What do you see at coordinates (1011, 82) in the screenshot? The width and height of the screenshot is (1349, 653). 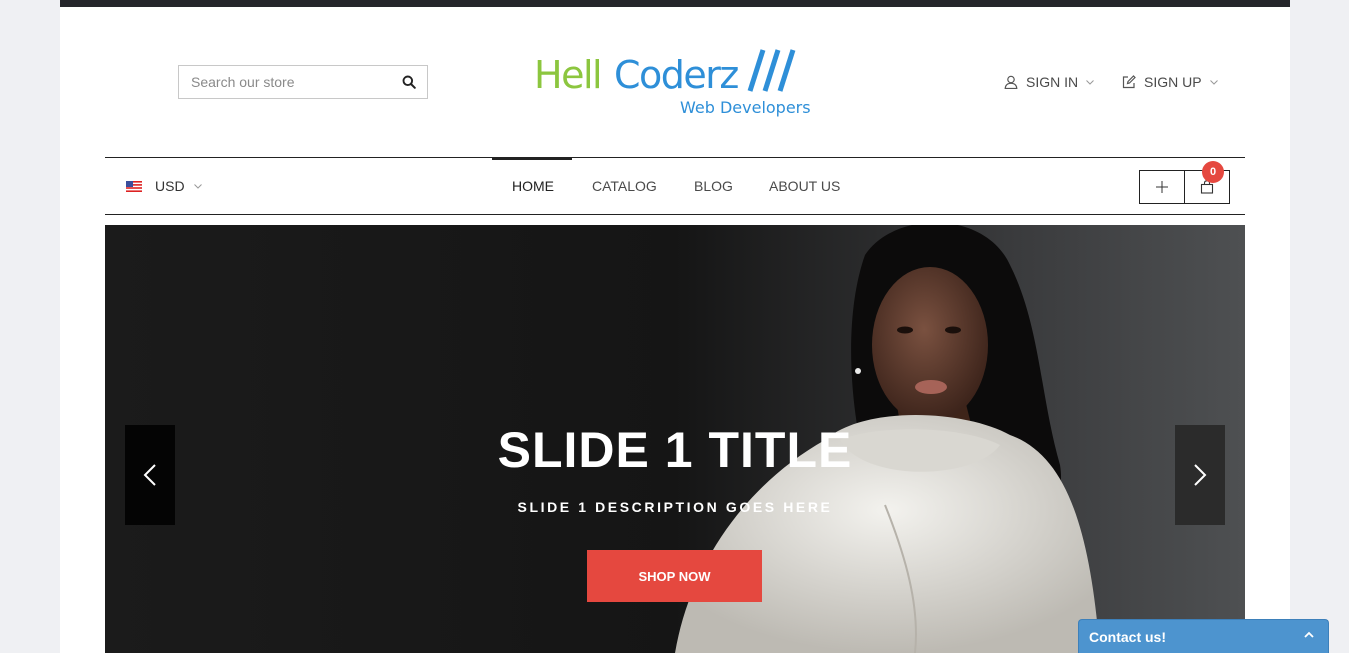 I see `user-icon` at bounding box center [1011, 82].